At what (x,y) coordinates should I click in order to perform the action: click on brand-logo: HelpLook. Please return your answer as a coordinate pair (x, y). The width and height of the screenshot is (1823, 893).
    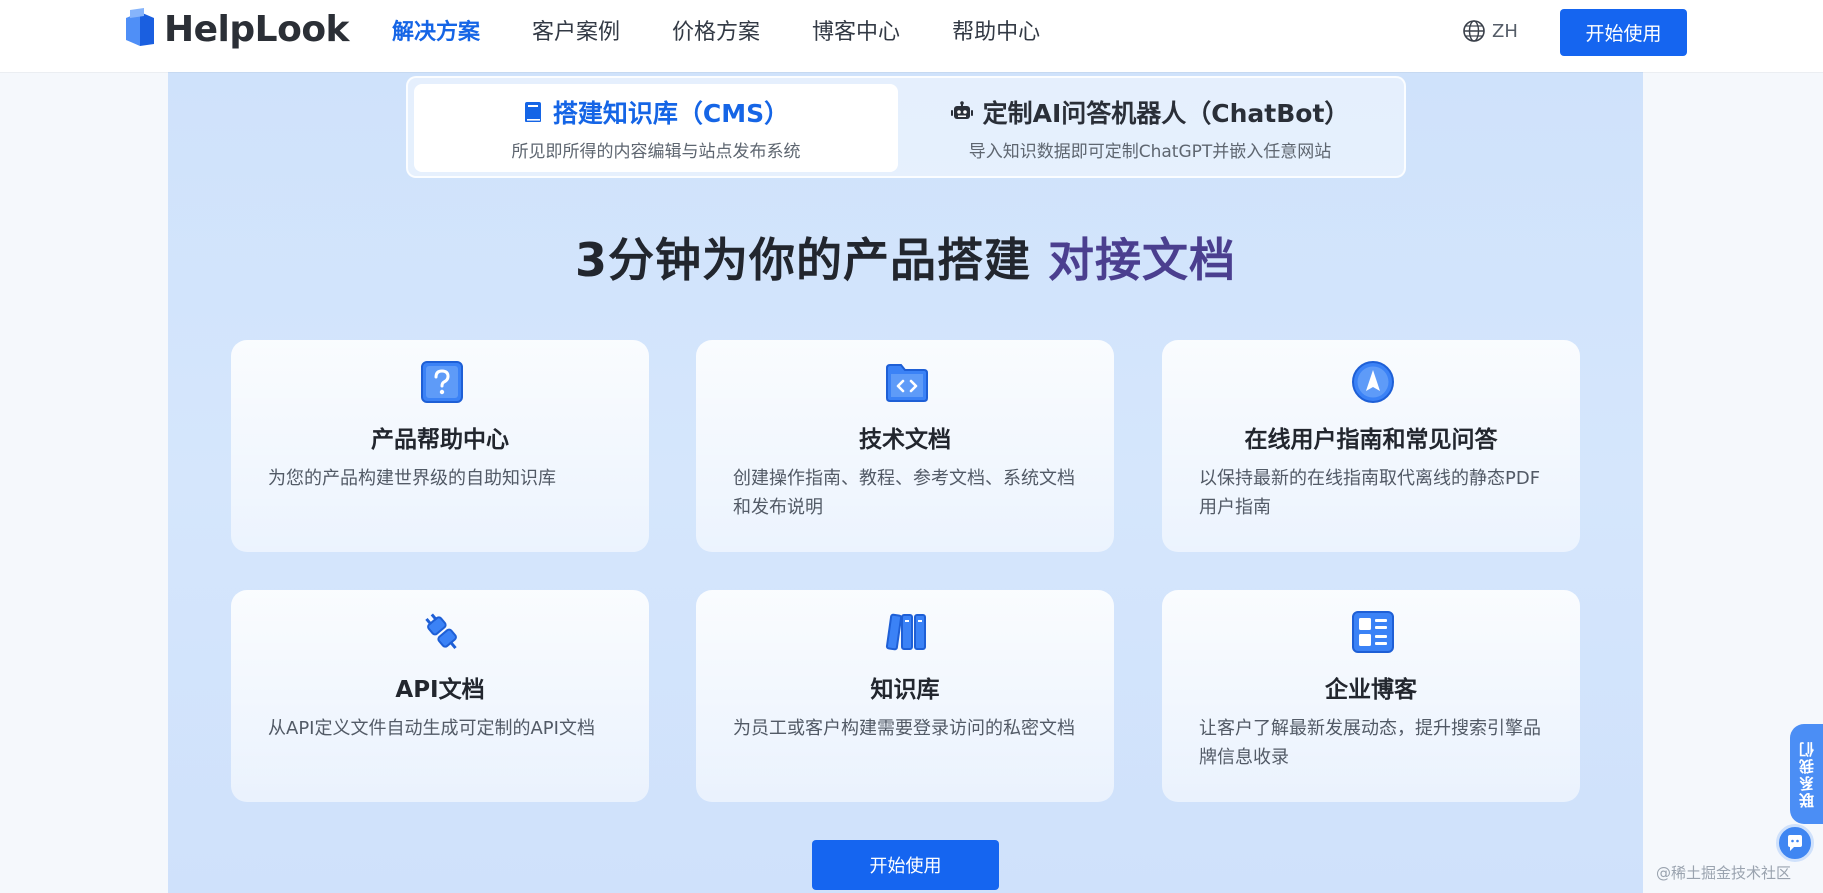
    Looking at the image, I should click on (237, 29).